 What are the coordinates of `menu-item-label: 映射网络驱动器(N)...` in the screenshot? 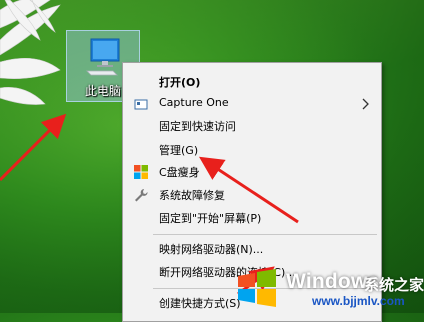 It's located at (211, 249).